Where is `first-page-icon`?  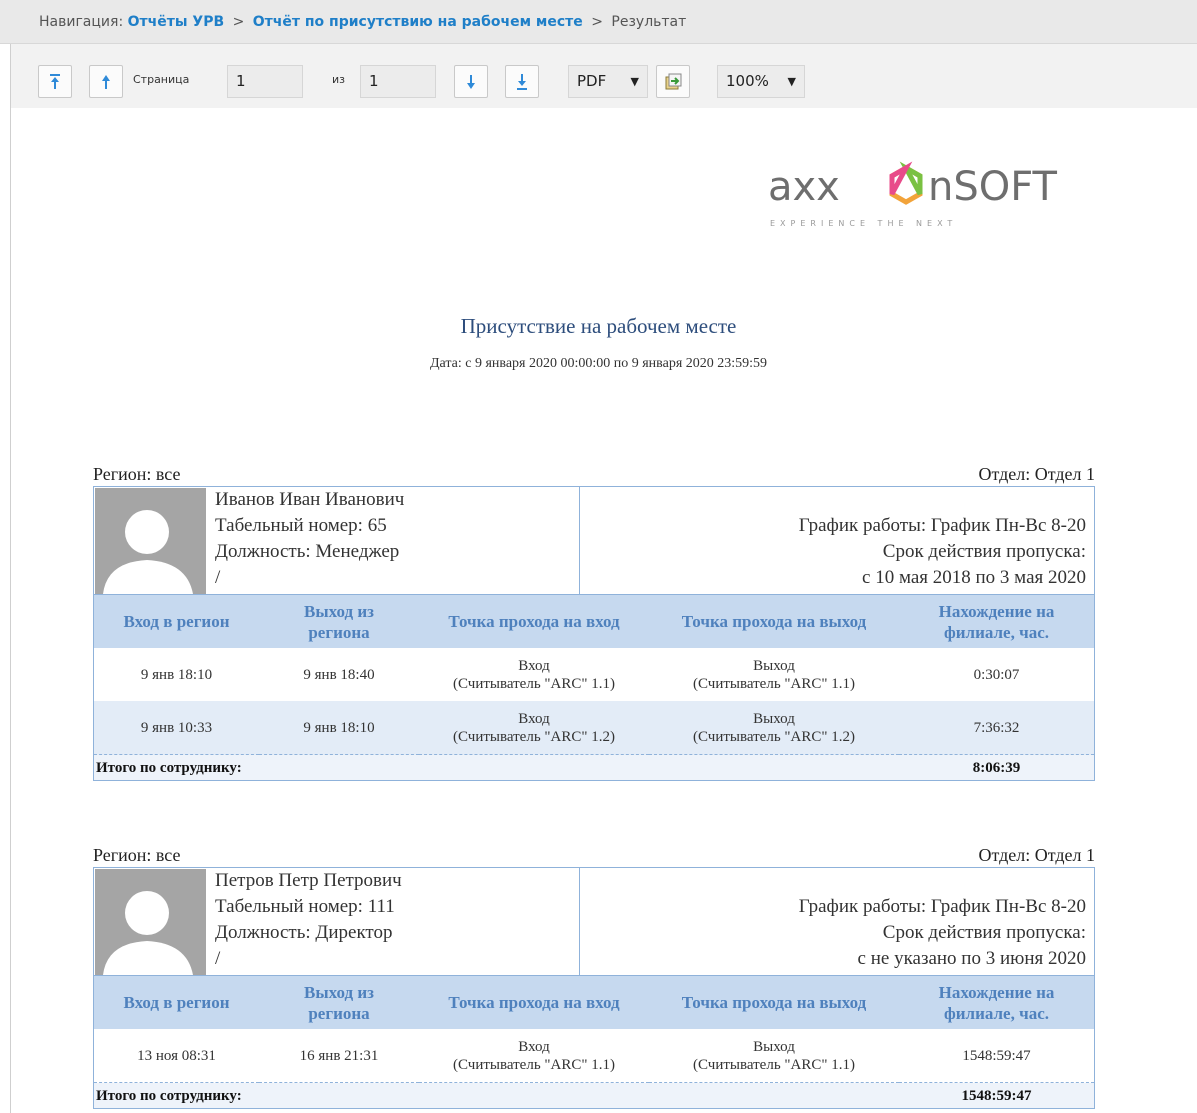
first-page-icon is located at coordinates (55, 81).